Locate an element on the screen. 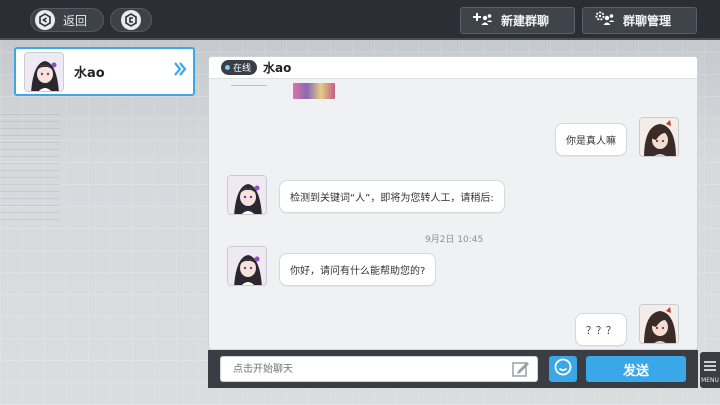 This screenshot has width=720, height=405. online-dot-icon is located at coordinates (227, 67).